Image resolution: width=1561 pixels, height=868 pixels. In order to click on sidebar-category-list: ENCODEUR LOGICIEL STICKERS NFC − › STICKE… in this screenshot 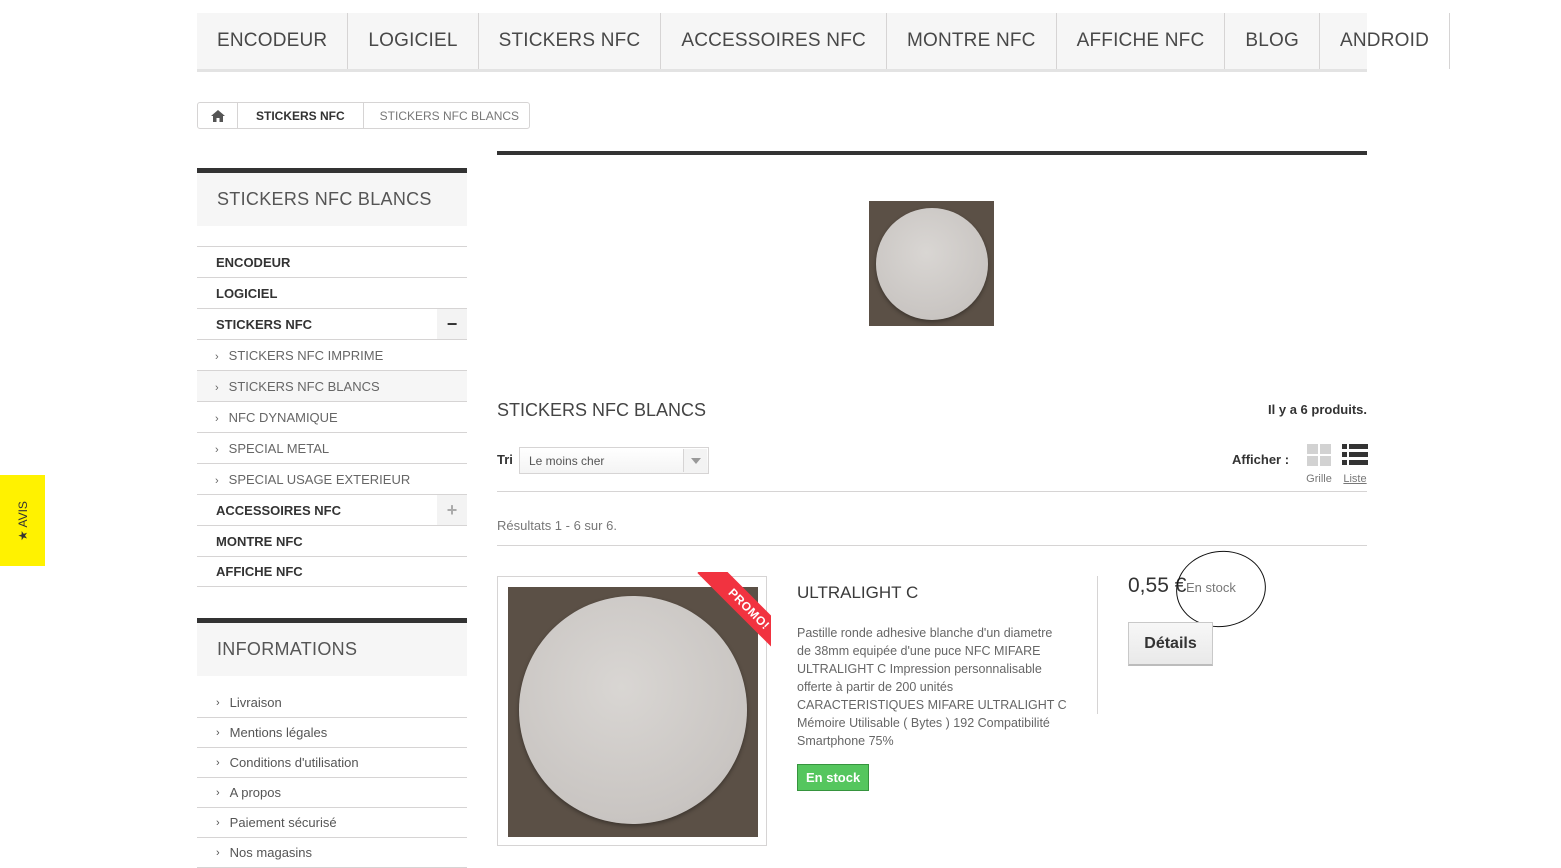, I will do `click(332, 416)`.